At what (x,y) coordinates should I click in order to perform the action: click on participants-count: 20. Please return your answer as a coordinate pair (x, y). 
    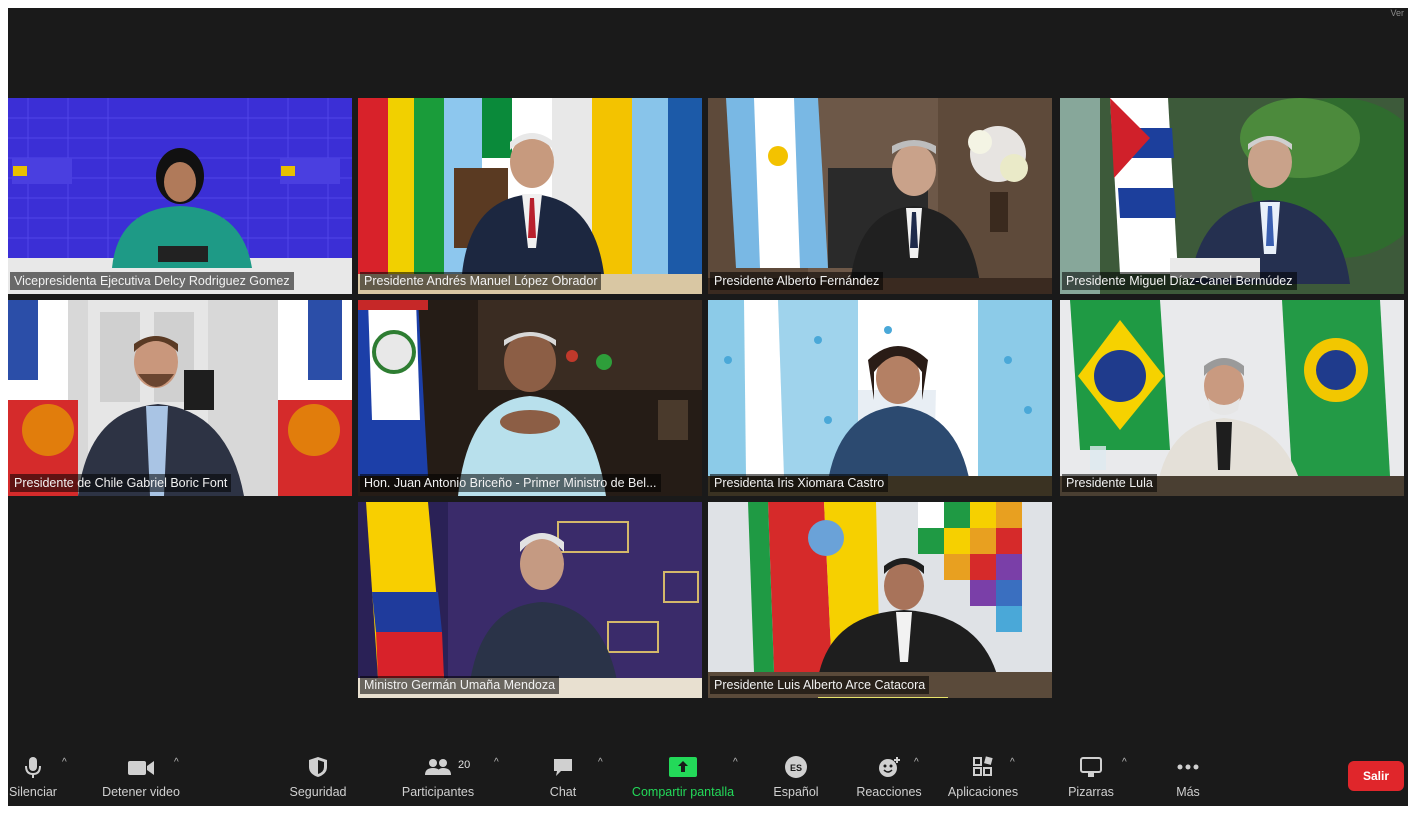
    Looking at the image, I should click on (464, 765).